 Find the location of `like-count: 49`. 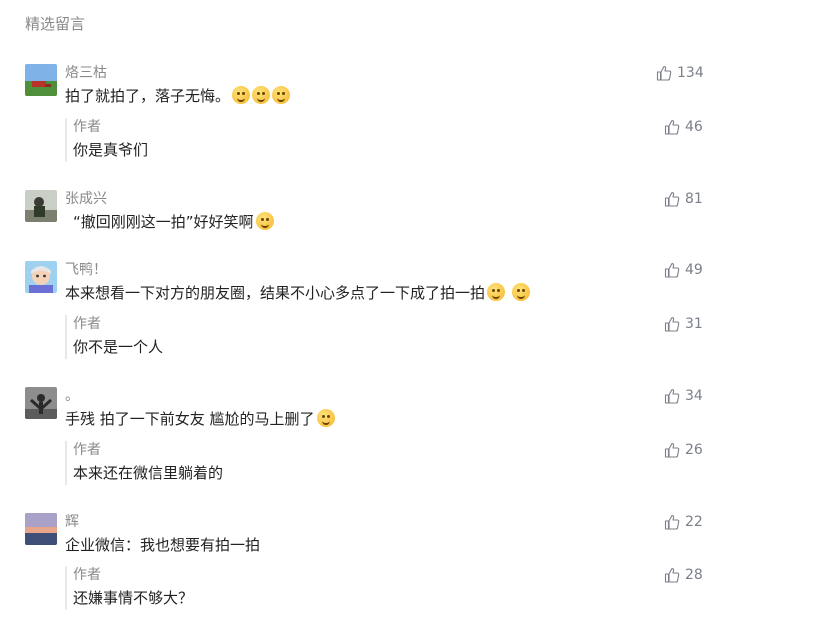

like-count: 49 is located at coordinates (694, 270).